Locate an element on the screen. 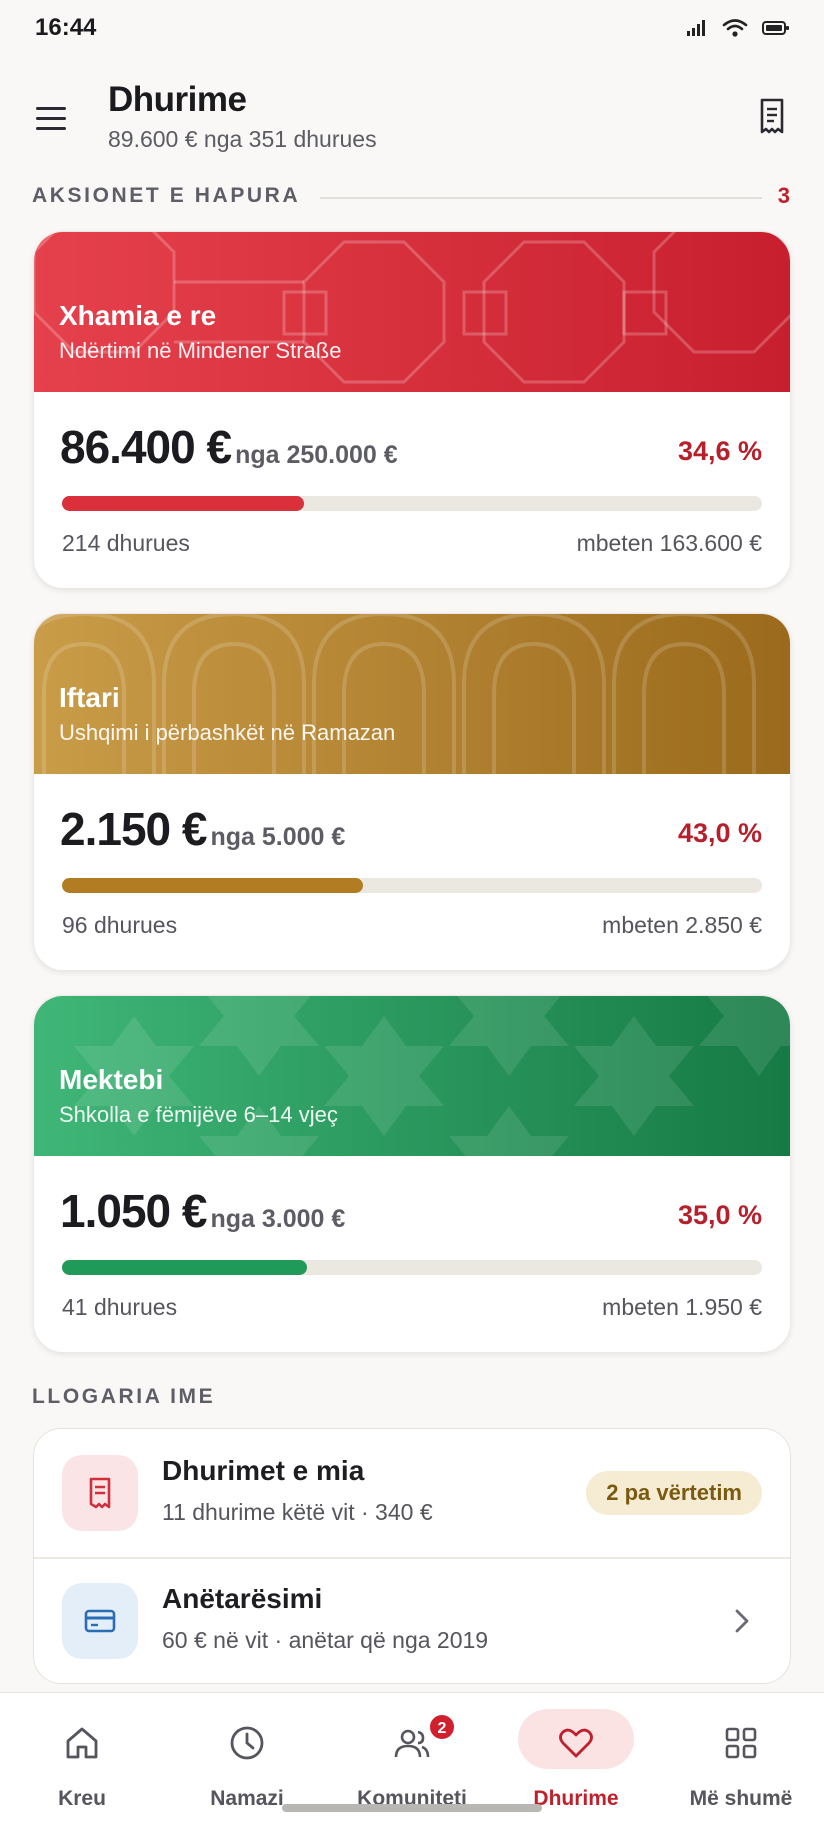 The width and height of the screenshot is (824, 1830). remaining-amount: mbeten 163.600 € is located at coordinates (669, 543).